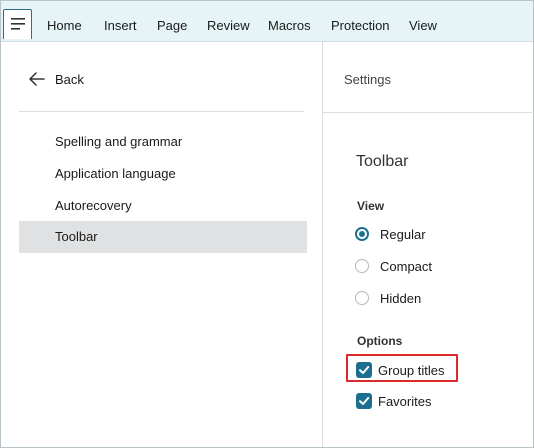  What do you see at coordinates (163, 237) in the screenshot?
I see `nav-item-toolbar: Toolbar` at bounding box center [163, 237].